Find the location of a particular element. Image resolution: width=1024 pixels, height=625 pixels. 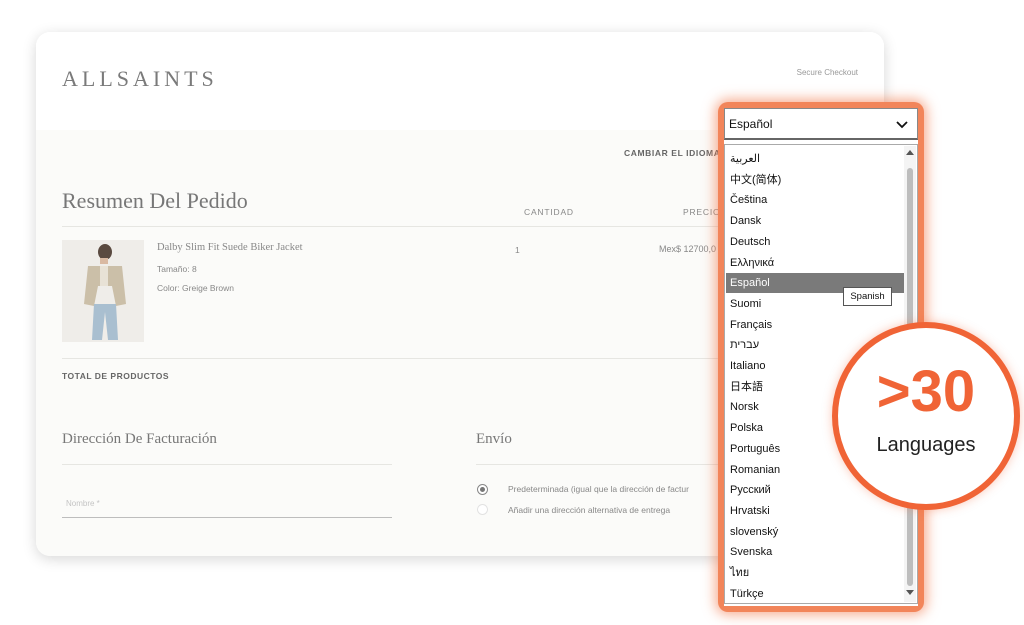

scroll-down-icon is located at coordinates (910, 592).